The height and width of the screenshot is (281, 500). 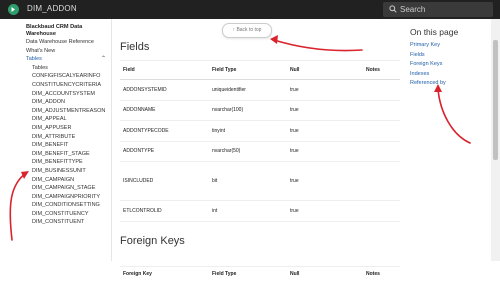 I want to click on fk-column-header-foreign-key: Foreign Key, so click(x=164, y=274).